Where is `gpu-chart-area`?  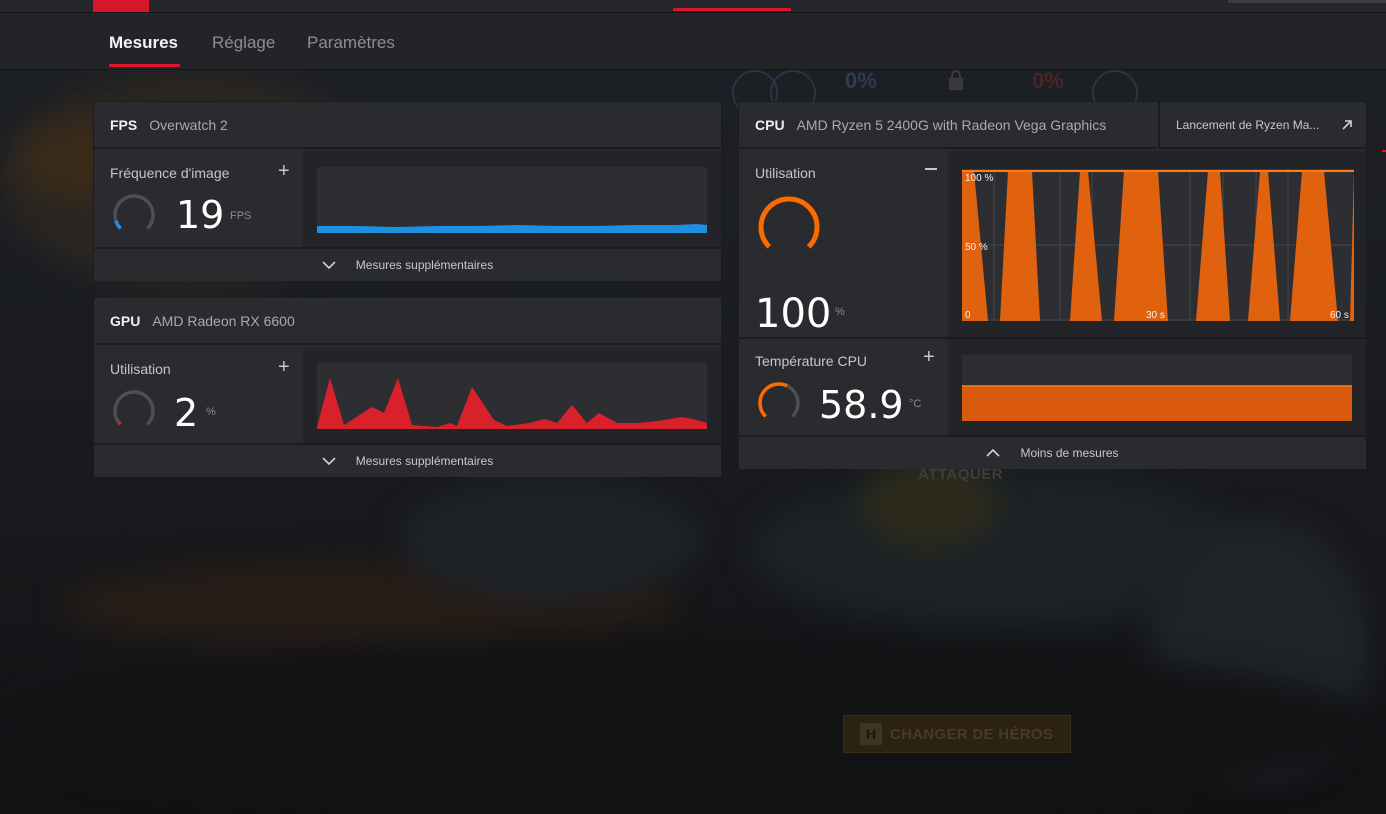 gpu-chart-area is located at coordinates (512, 395).